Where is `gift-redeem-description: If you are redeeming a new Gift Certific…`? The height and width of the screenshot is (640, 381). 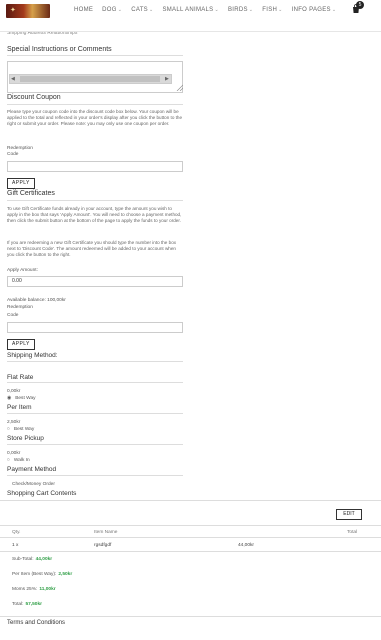
gift-redeem-description: If you are redeeming a new Gift Certific… is located at coordinates (92, 249).